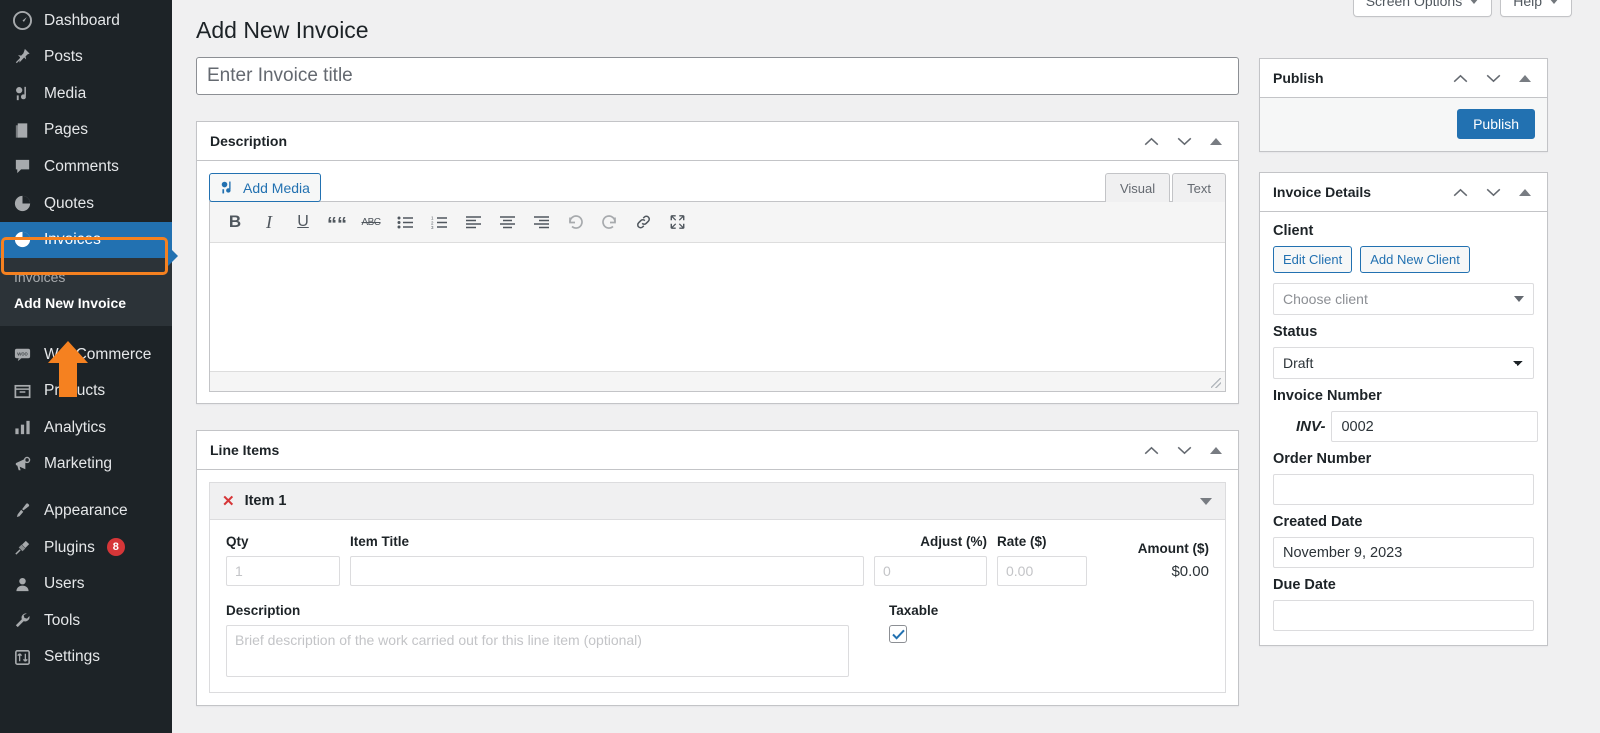 Image resolution: width=1600 pixels, height=733 pixels. I want to click on invoice-number-label: Invoice Number, so click(1327, 396).